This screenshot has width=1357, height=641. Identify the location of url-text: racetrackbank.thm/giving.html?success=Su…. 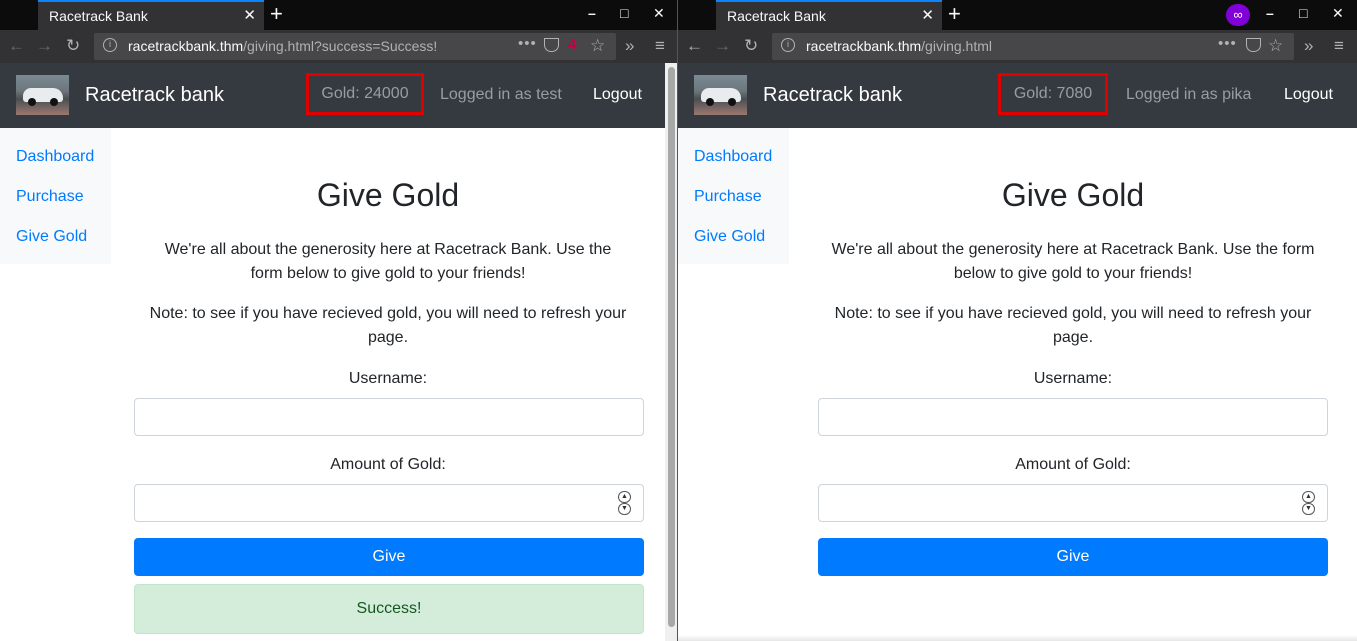
(282, 46).